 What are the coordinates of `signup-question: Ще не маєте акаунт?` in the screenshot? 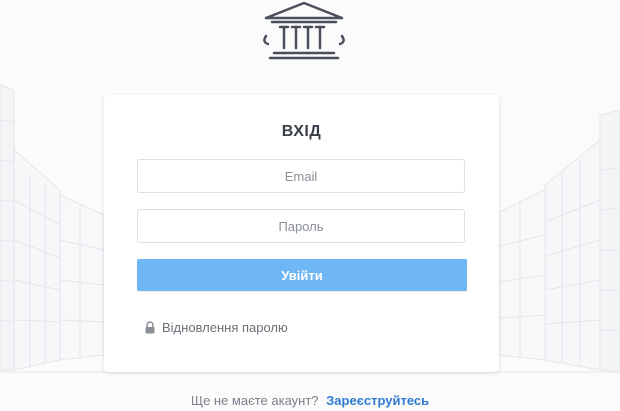 It's located at (254, 400).